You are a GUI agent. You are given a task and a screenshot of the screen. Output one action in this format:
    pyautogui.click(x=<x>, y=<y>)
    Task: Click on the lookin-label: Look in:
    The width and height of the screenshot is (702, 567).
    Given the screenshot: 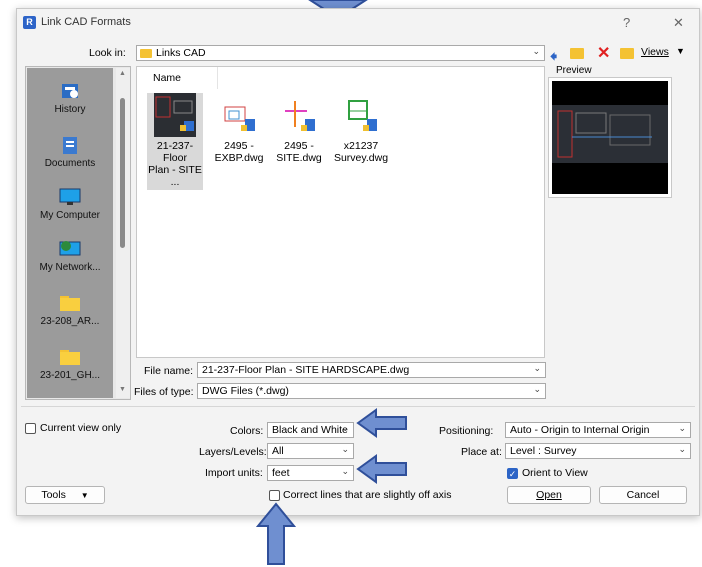 What is the action you would take?
    pyautogui.click(x=107, y=53)
    